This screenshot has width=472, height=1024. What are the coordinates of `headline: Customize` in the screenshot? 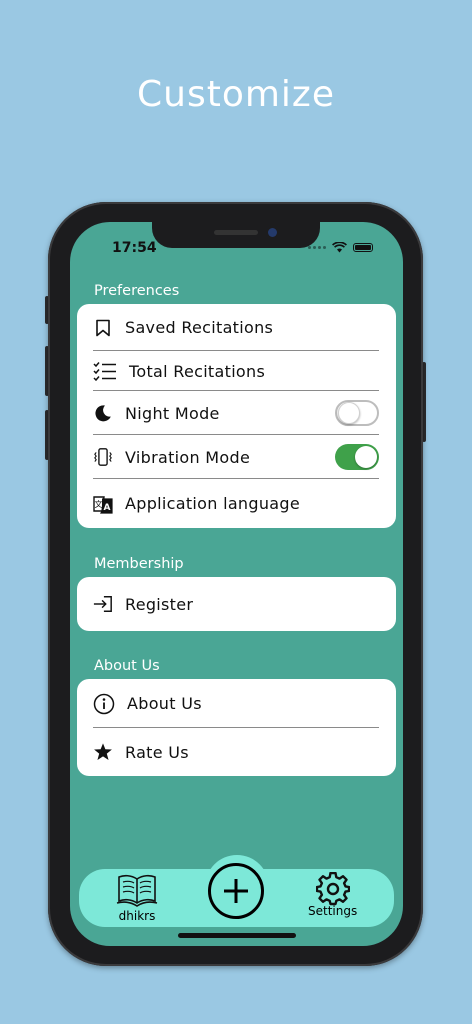 It's located at (236, 94).